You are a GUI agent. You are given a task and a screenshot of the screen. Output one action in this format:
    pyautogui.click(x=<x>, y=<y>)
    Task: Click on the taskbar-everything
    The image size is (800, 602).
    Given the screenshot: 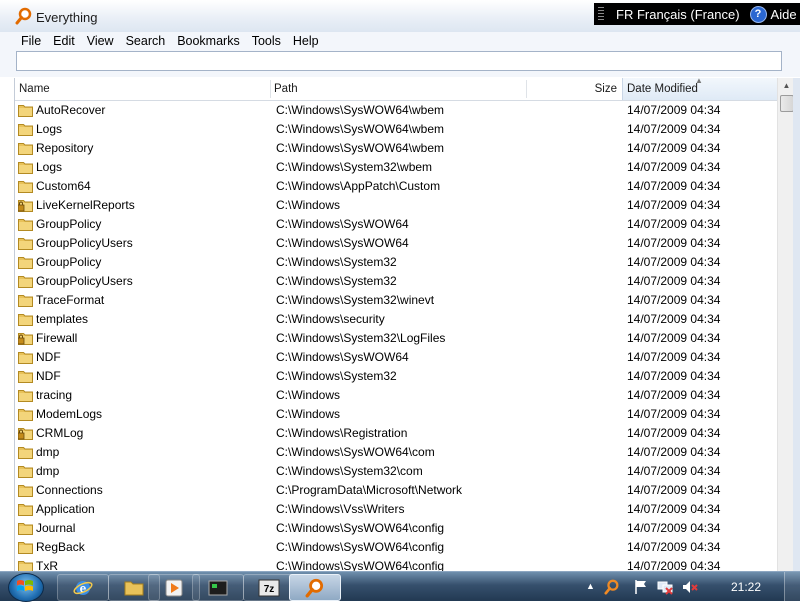 What is the action you would take?
    pyautogui.click(x=315, y=587)
    